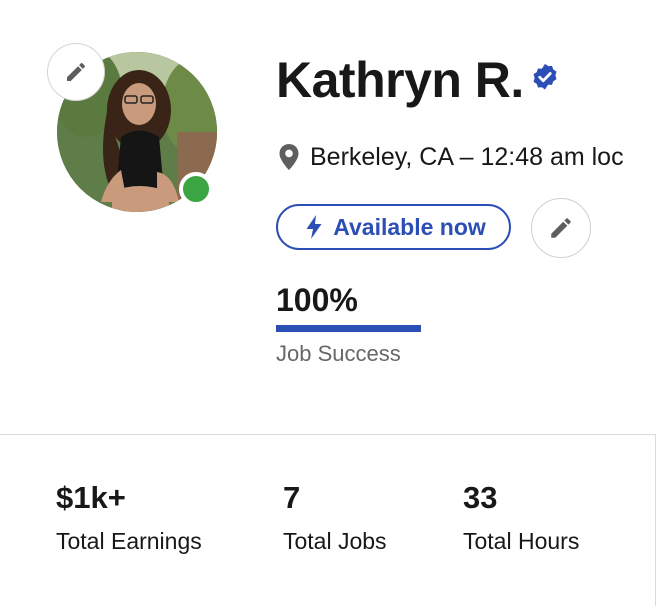 Image resolution: width=658 pixels, height=606 pixels. I want to click on online-status-indicator, so click(196, 189).